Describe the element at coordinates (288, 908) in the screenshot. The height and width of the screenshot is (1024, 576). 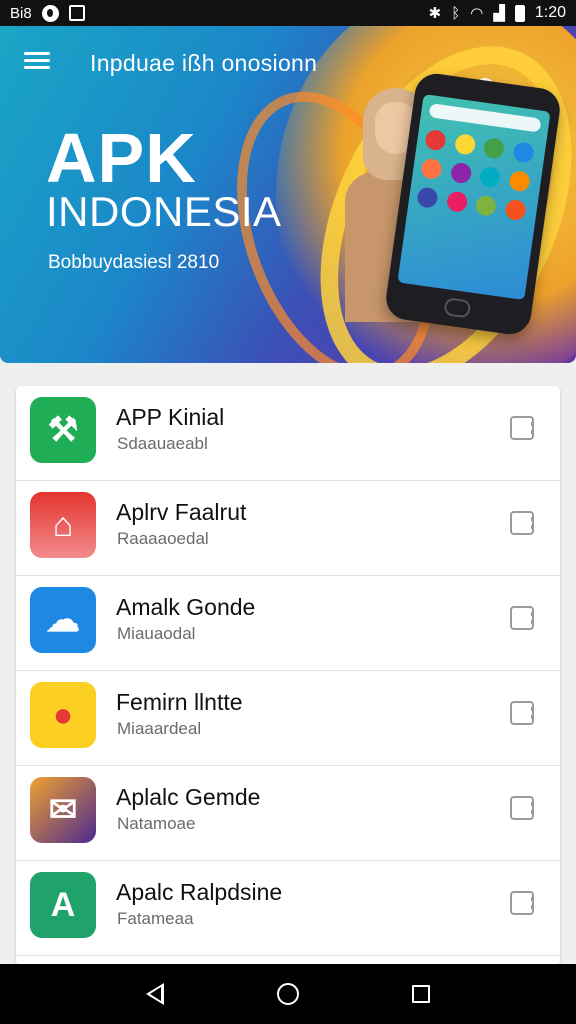
I see `list-item: A Apalc Ralpdsine Fatameaa` at that location.